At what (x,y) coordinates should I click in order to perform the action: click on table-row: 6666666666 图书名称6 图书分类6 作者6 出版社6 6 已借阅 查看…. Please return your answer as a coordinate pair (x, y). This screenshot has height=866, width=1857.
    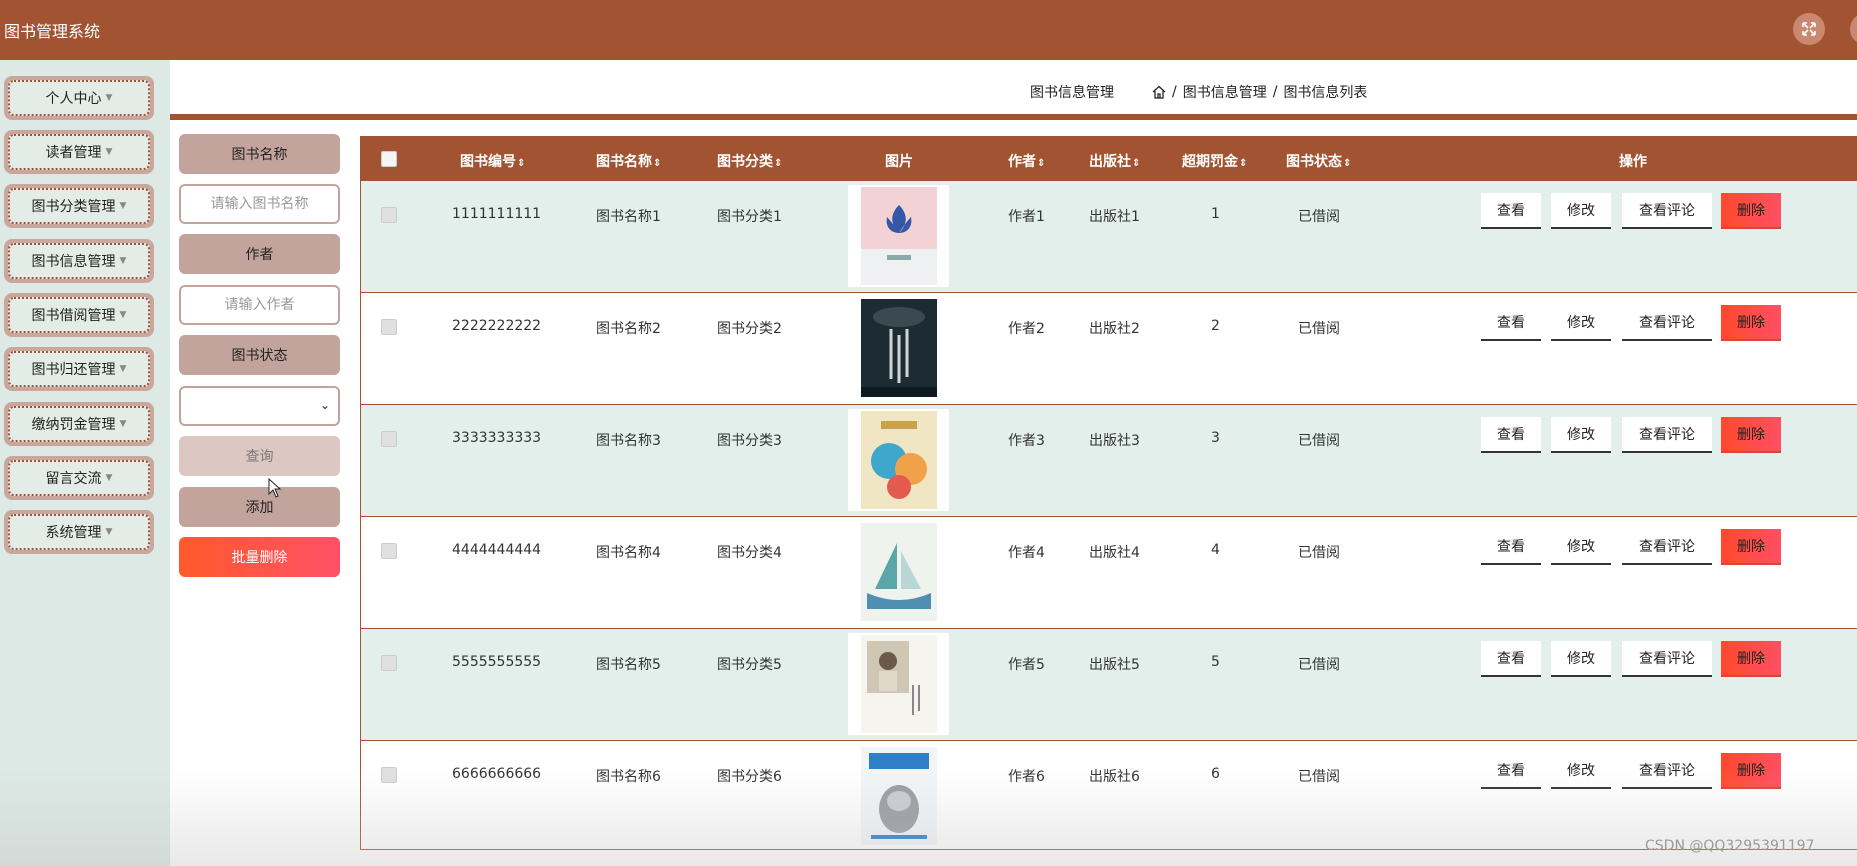
    Looking at the image, I should click on (1109, 795).